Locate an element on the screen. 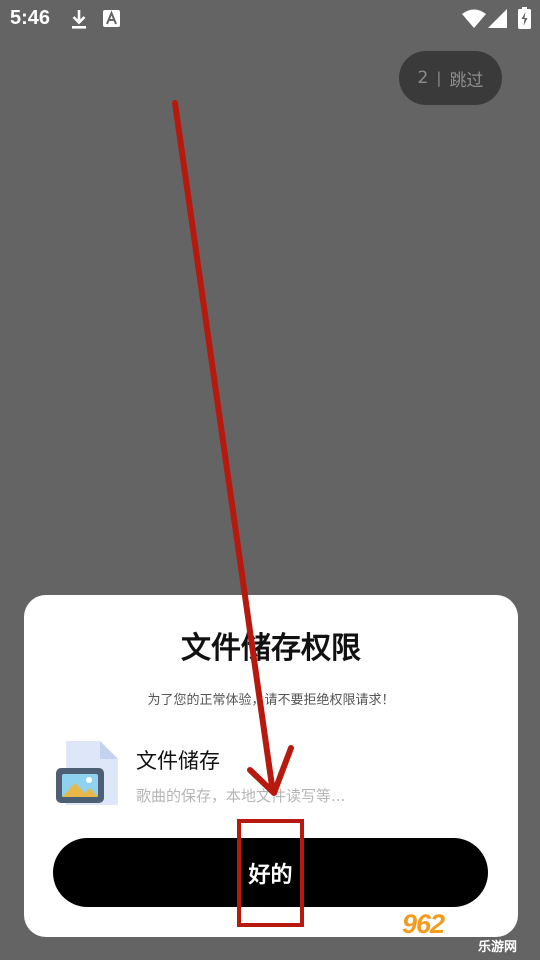 The height and width of the screenshot is (960, 540). dialog-subtitle: 为了您的正常体验，请不要拒绝权限请求！ is located at coordinates (271, 700).